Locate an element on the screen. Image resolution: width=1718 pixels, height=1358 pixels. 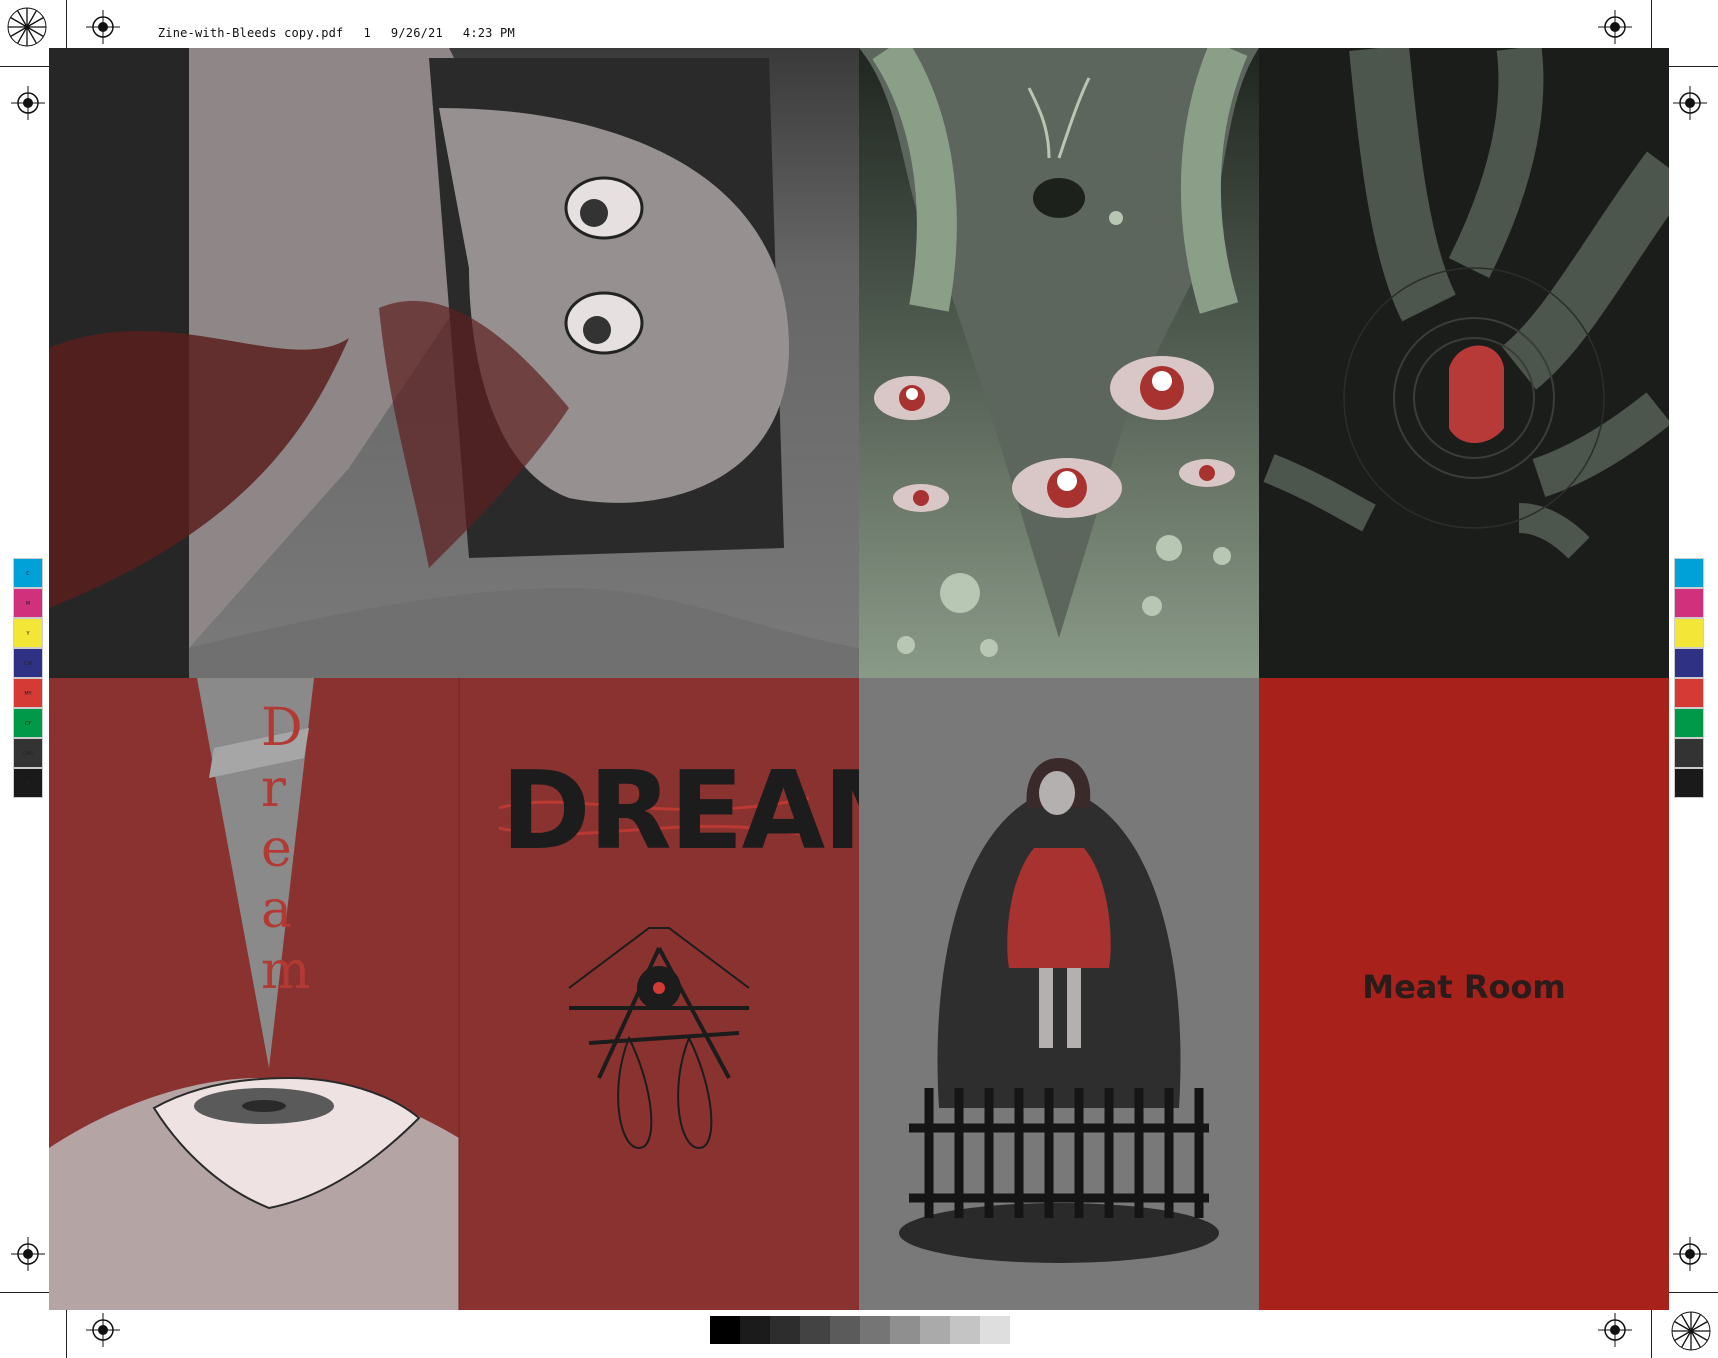
panel-girl-cage is located at coordinates (1059, 994).